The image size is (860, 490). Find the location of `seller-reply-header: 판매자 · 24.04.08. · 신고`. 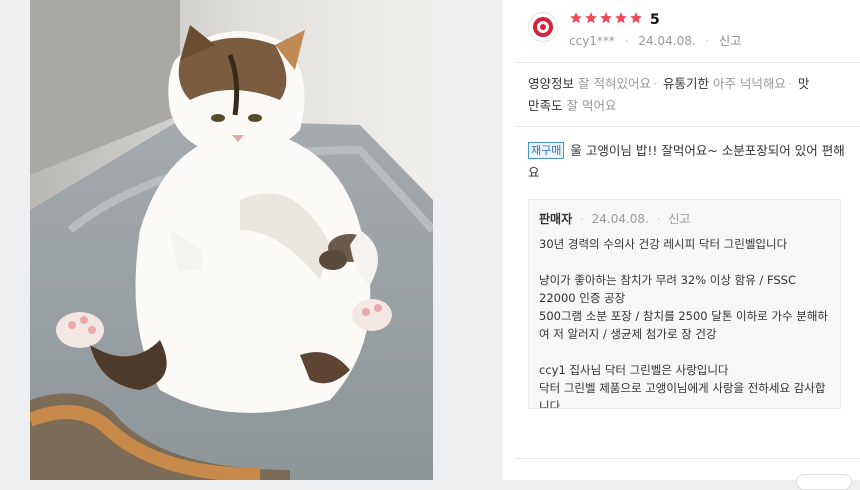

seller-reply-header: 판매자 · 24.04.08. · 신고 is located at coordinates (684, 218).